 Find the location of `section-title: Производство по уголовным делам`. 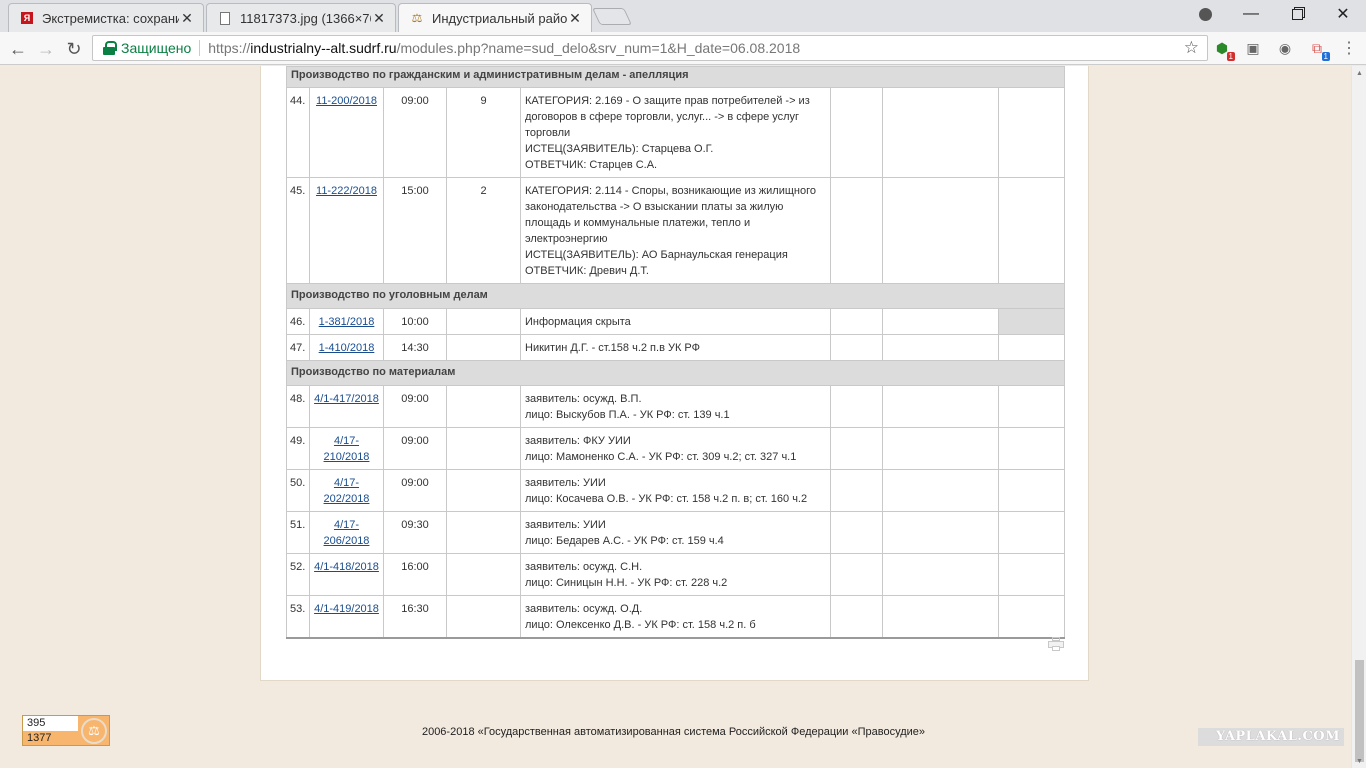

section-title: Производство по уголовным делам is located at coordinates (675, 296).